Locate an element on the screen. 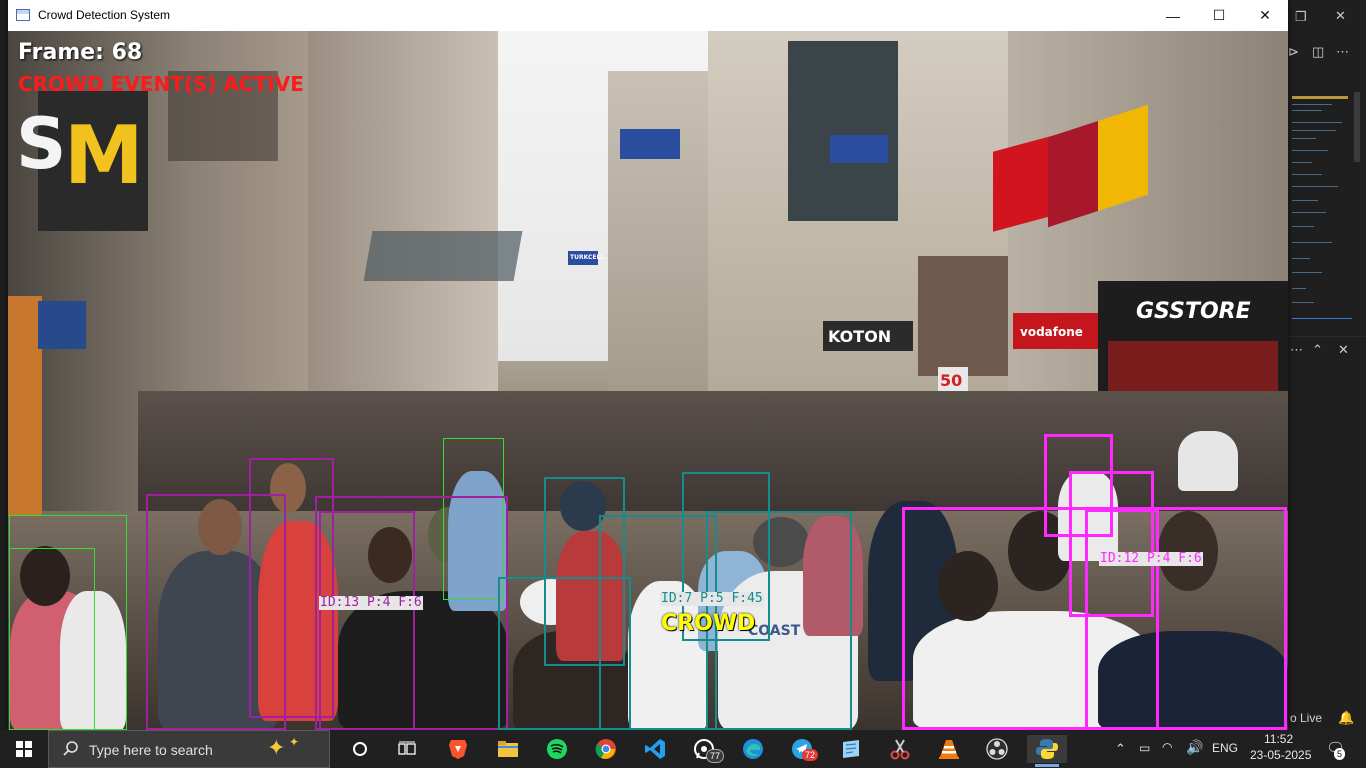 The height and width of the screenshot is (768, 1366). scissors-icon is located at coordinates (900, 749).